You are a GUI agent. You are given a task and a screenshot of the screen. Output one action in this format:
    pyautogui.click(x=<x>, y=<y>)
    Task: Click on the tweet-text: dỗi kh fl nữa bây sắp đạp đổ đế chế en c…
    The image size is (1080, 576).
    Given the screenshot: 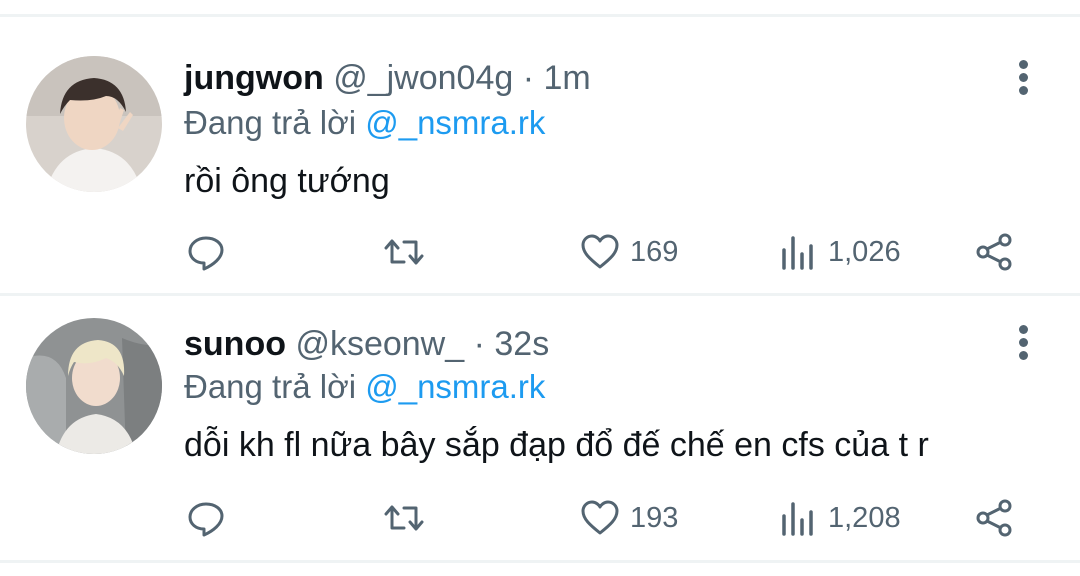 What is the action you would take?
    pyautogui.click(x=556, y=445)
    